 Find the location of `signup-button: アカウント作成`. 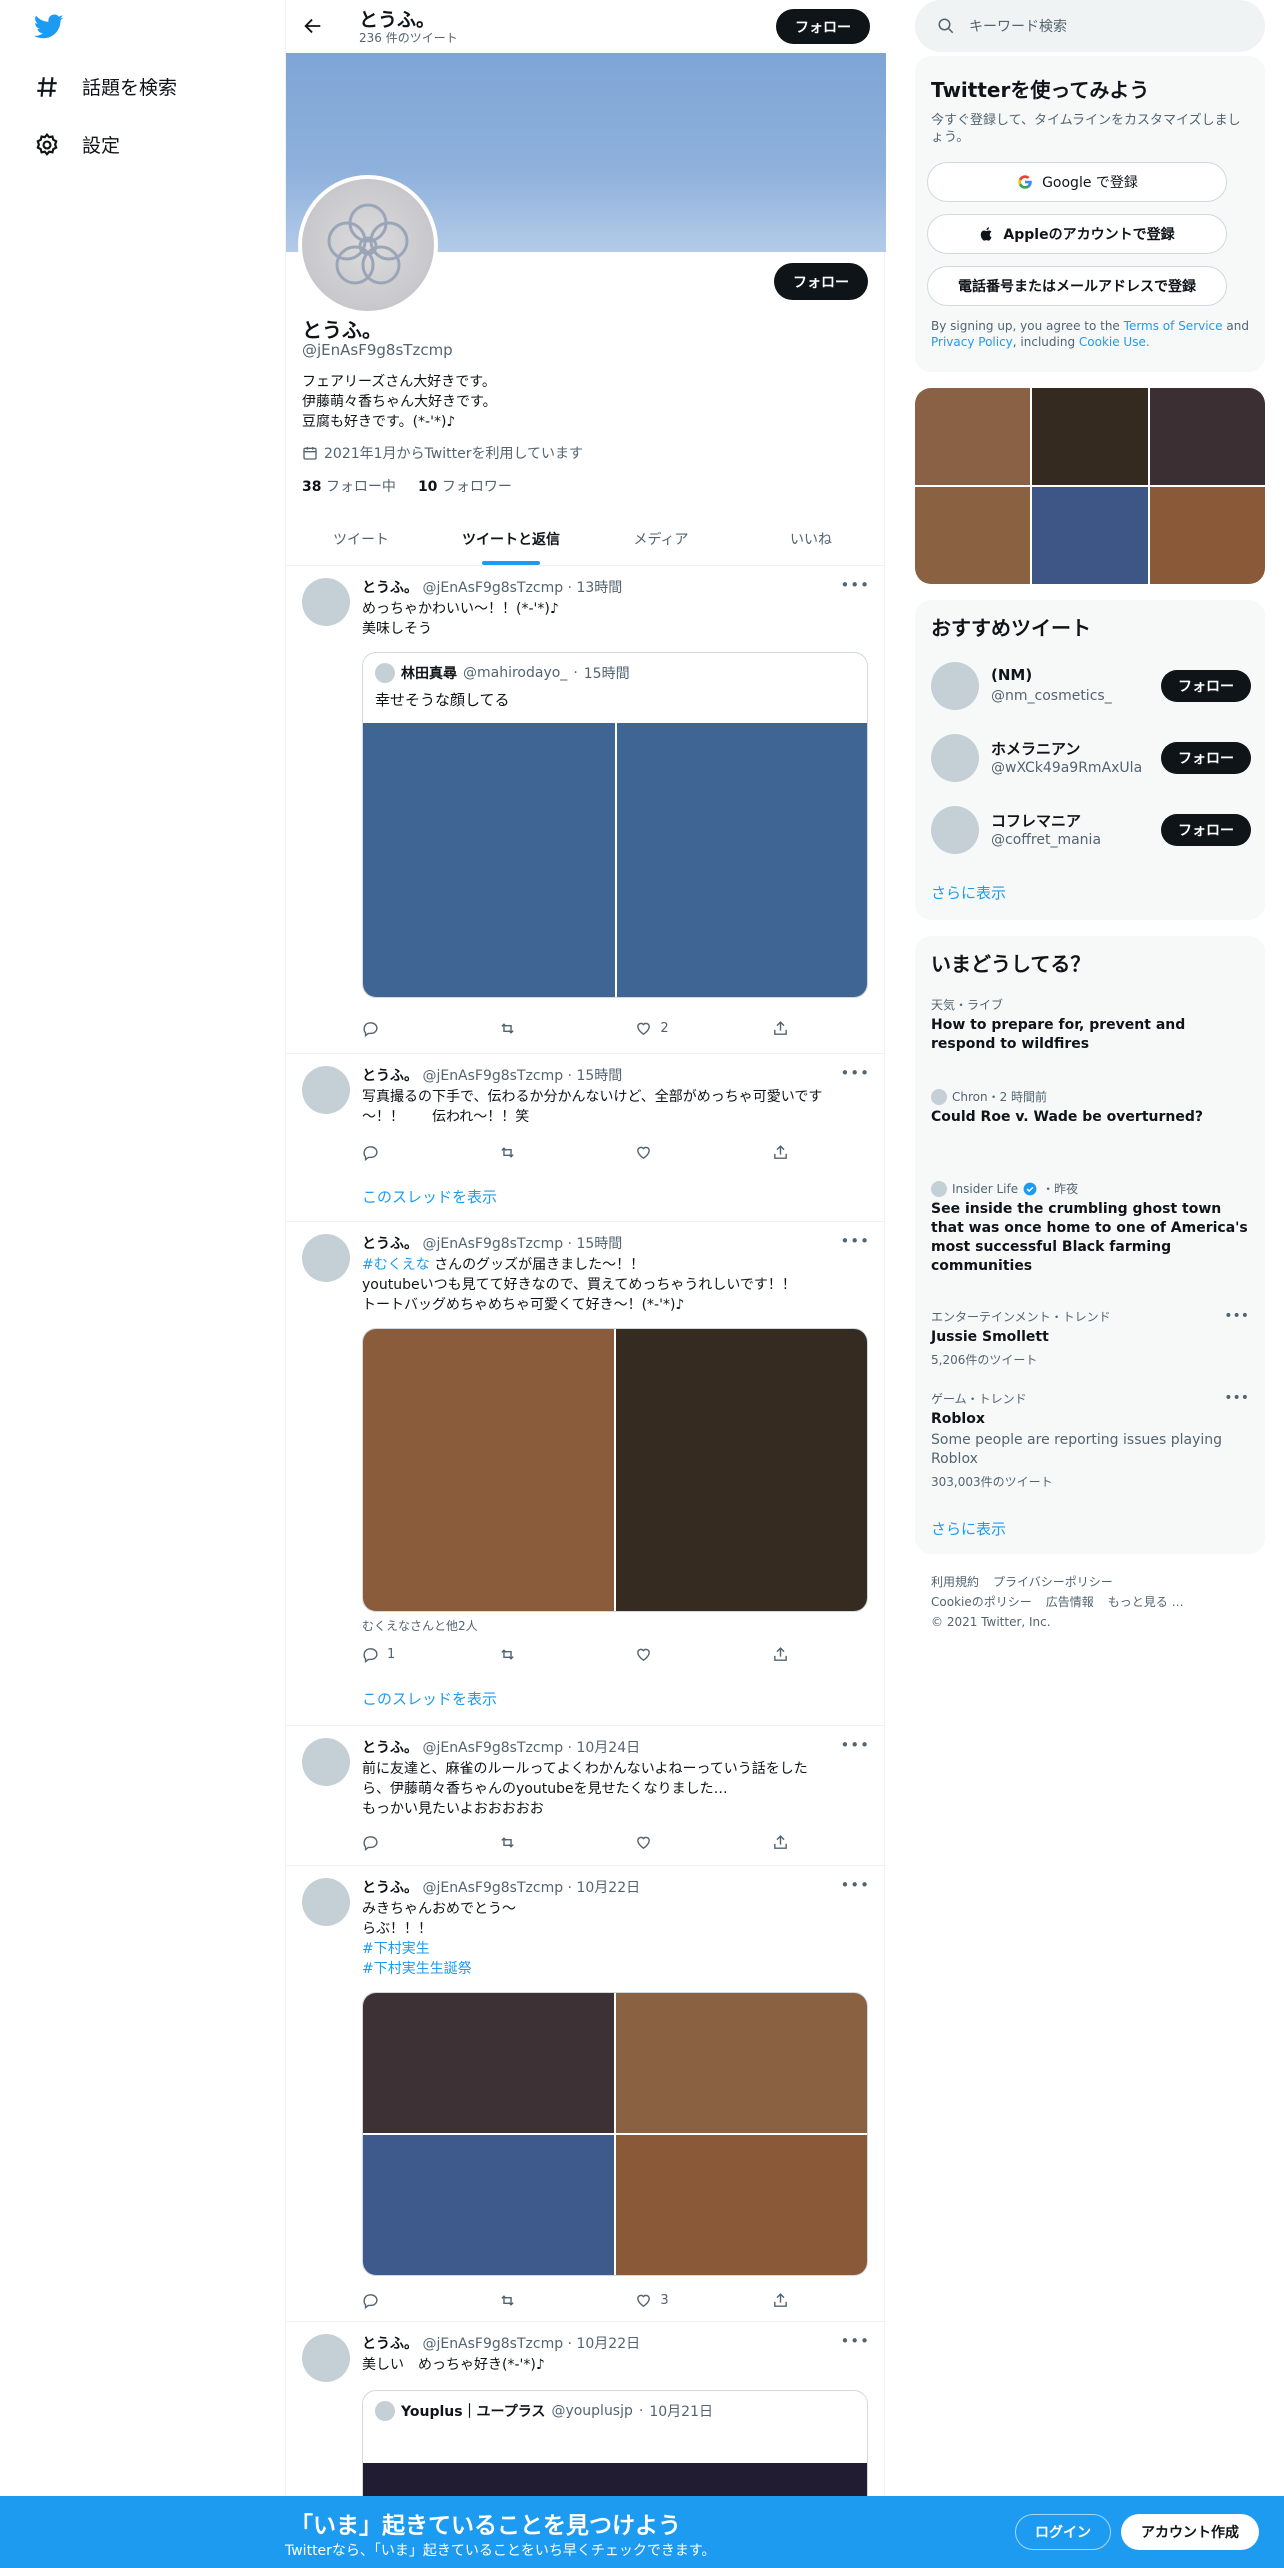

signup-button: アカウント作成 is located at coordinates (1190, 2532).